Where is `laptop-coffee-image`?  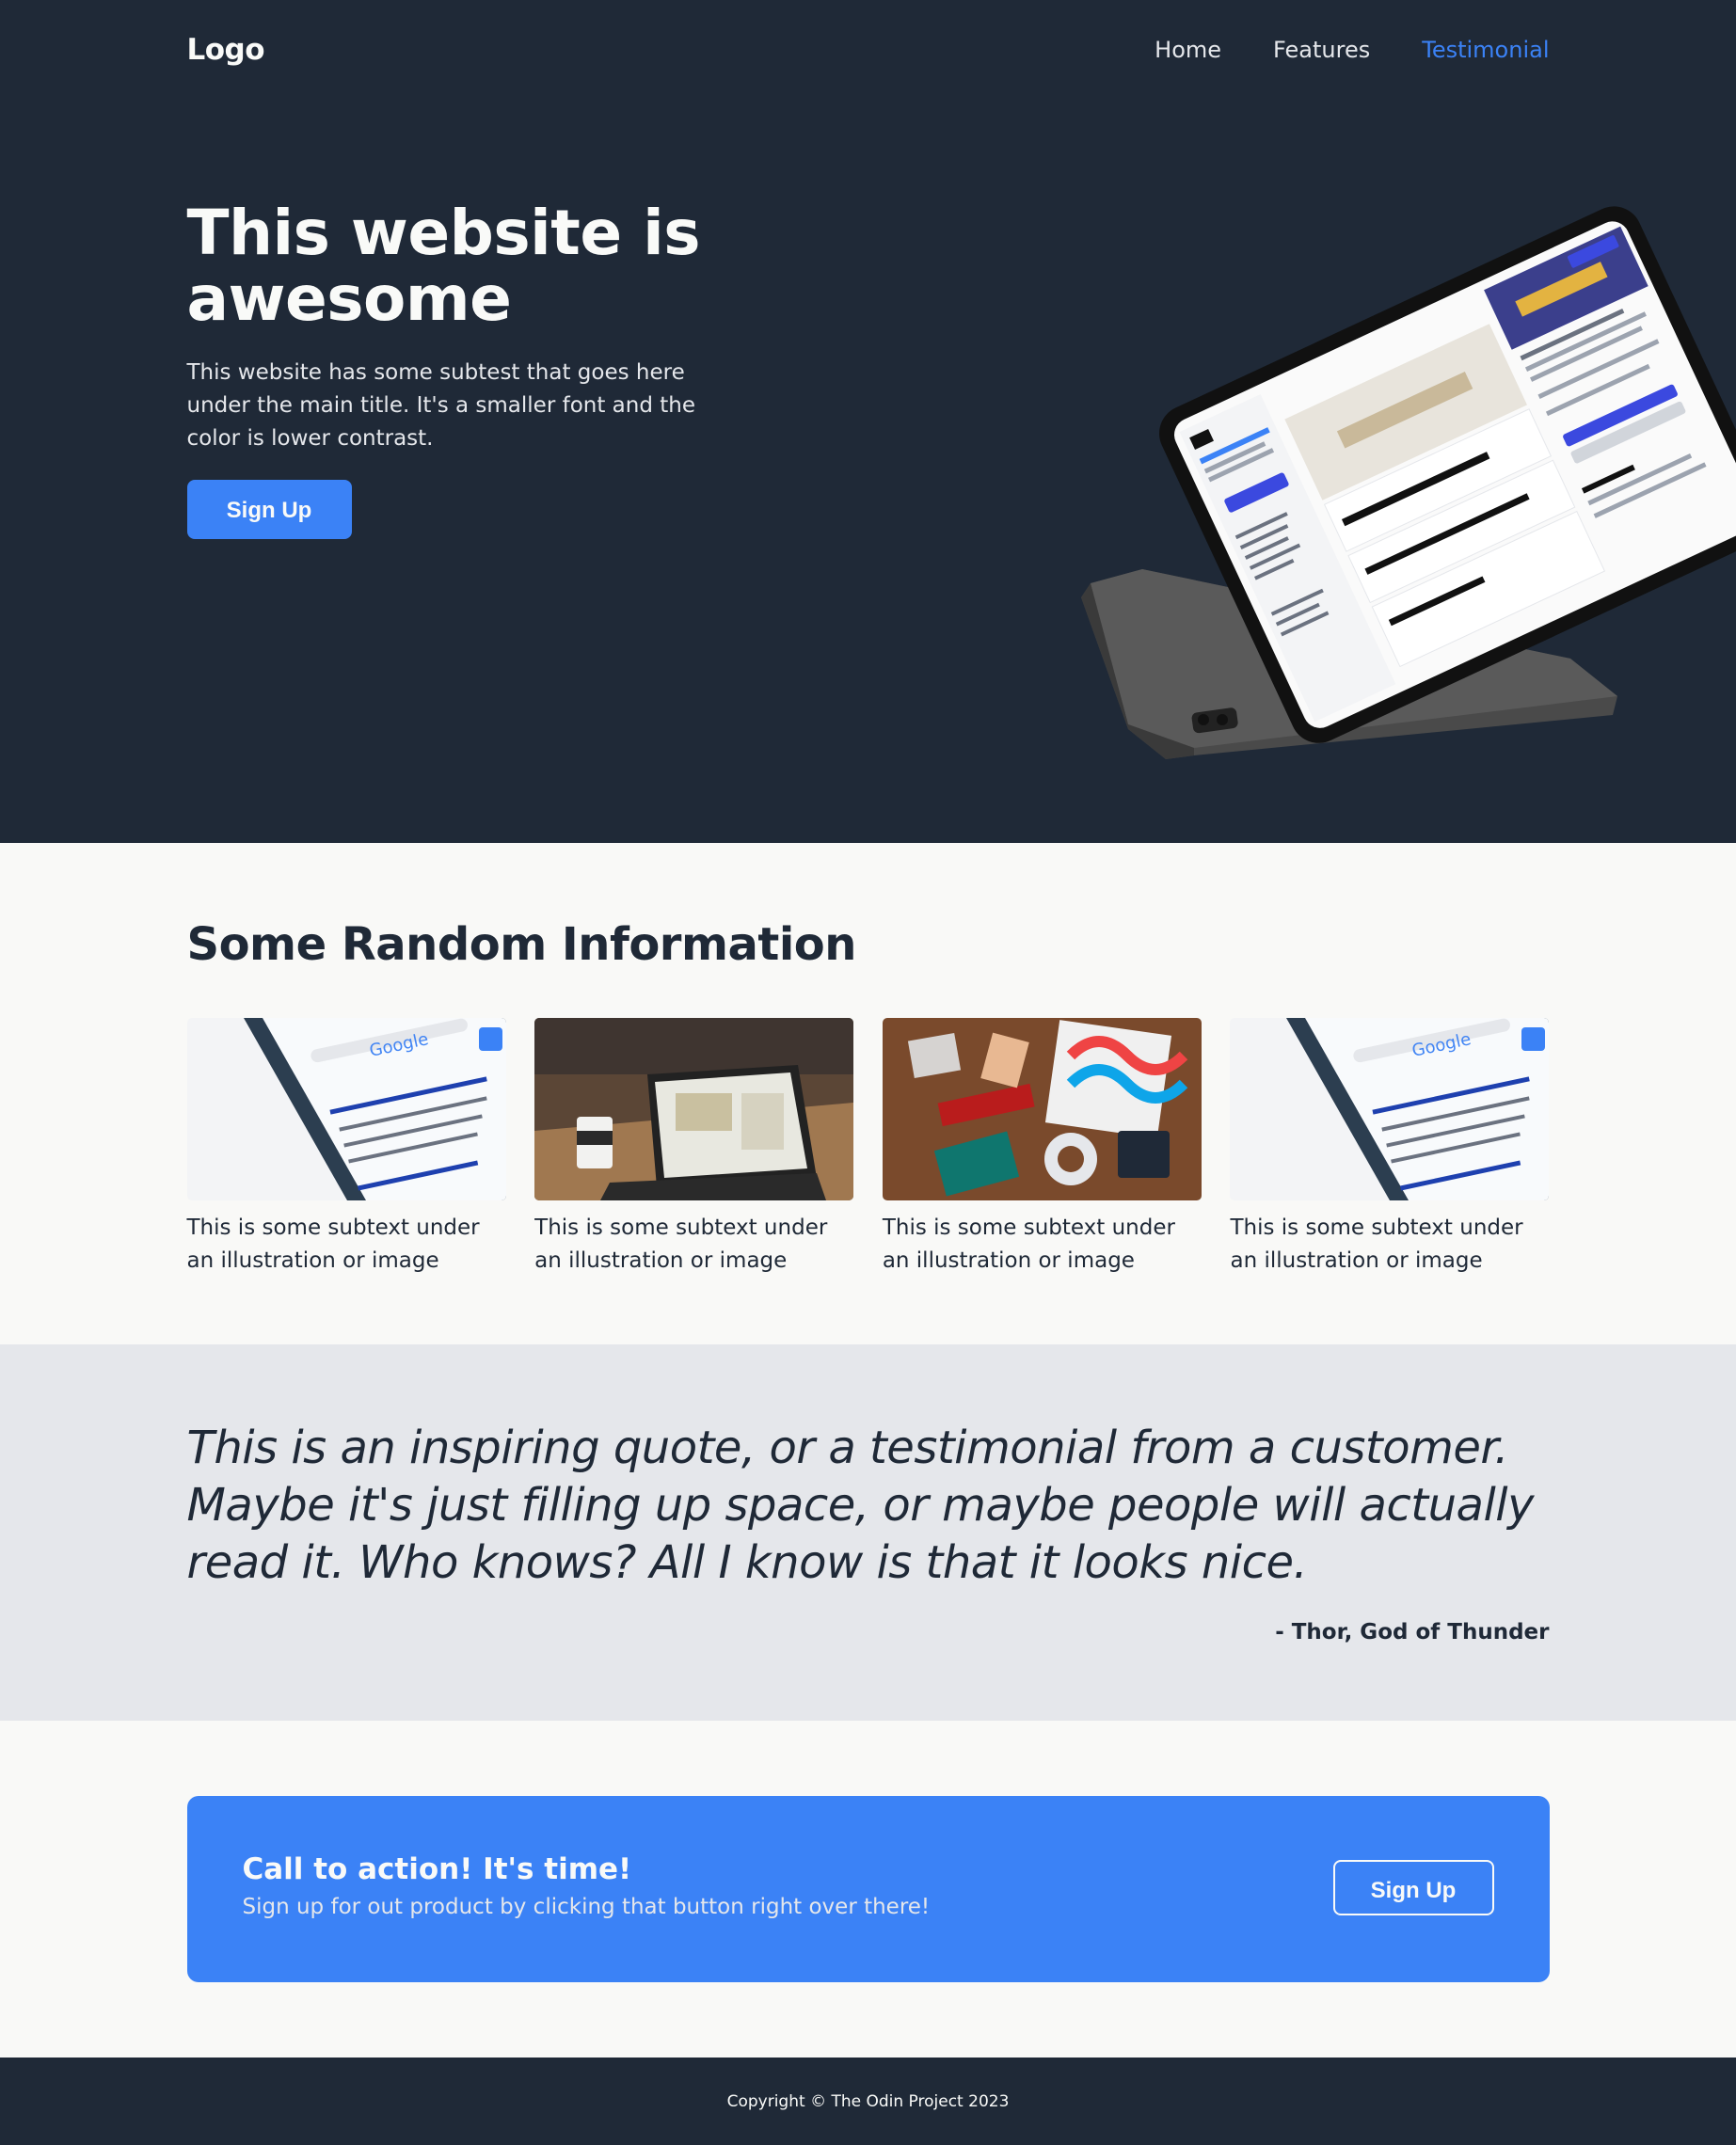 laptop-coffee-image is located at coordinates (694, 1109).